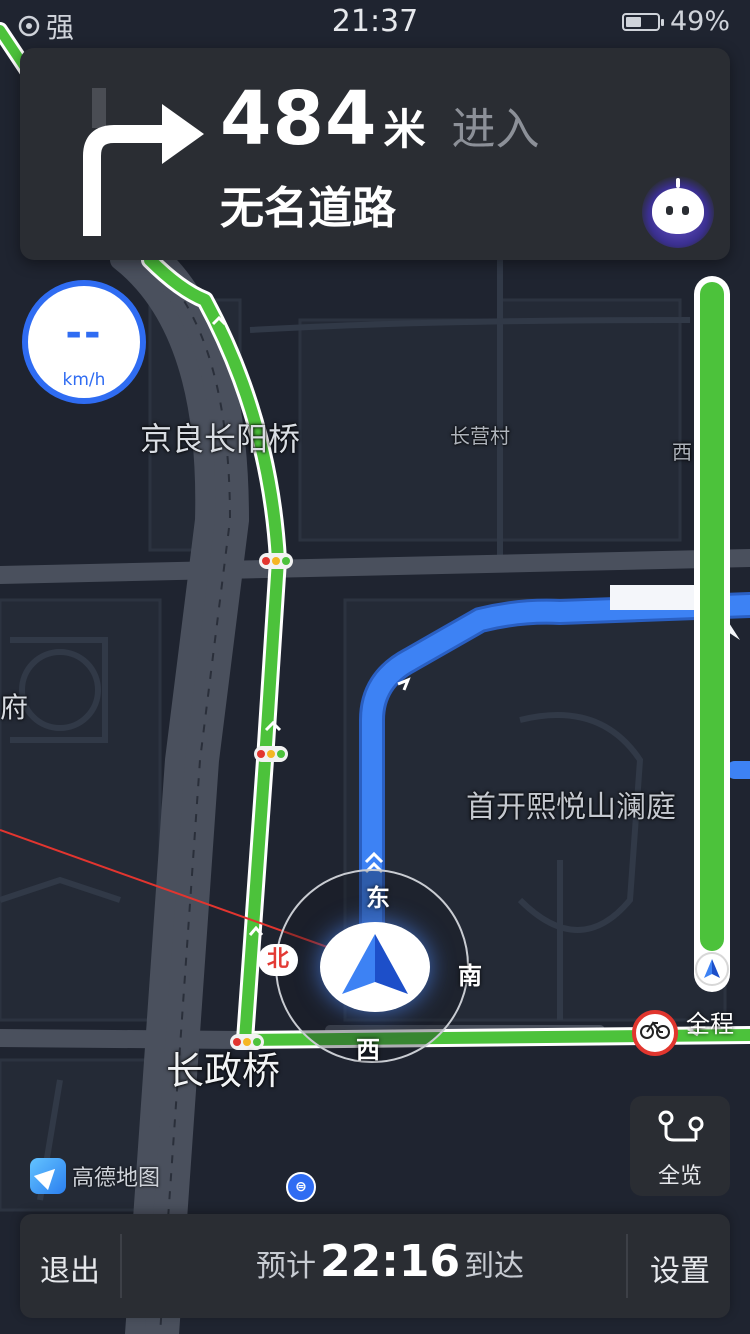  Describe the element at coordinates (368, 1050) in the screenshot. I see `compass-west: 西` at that location.